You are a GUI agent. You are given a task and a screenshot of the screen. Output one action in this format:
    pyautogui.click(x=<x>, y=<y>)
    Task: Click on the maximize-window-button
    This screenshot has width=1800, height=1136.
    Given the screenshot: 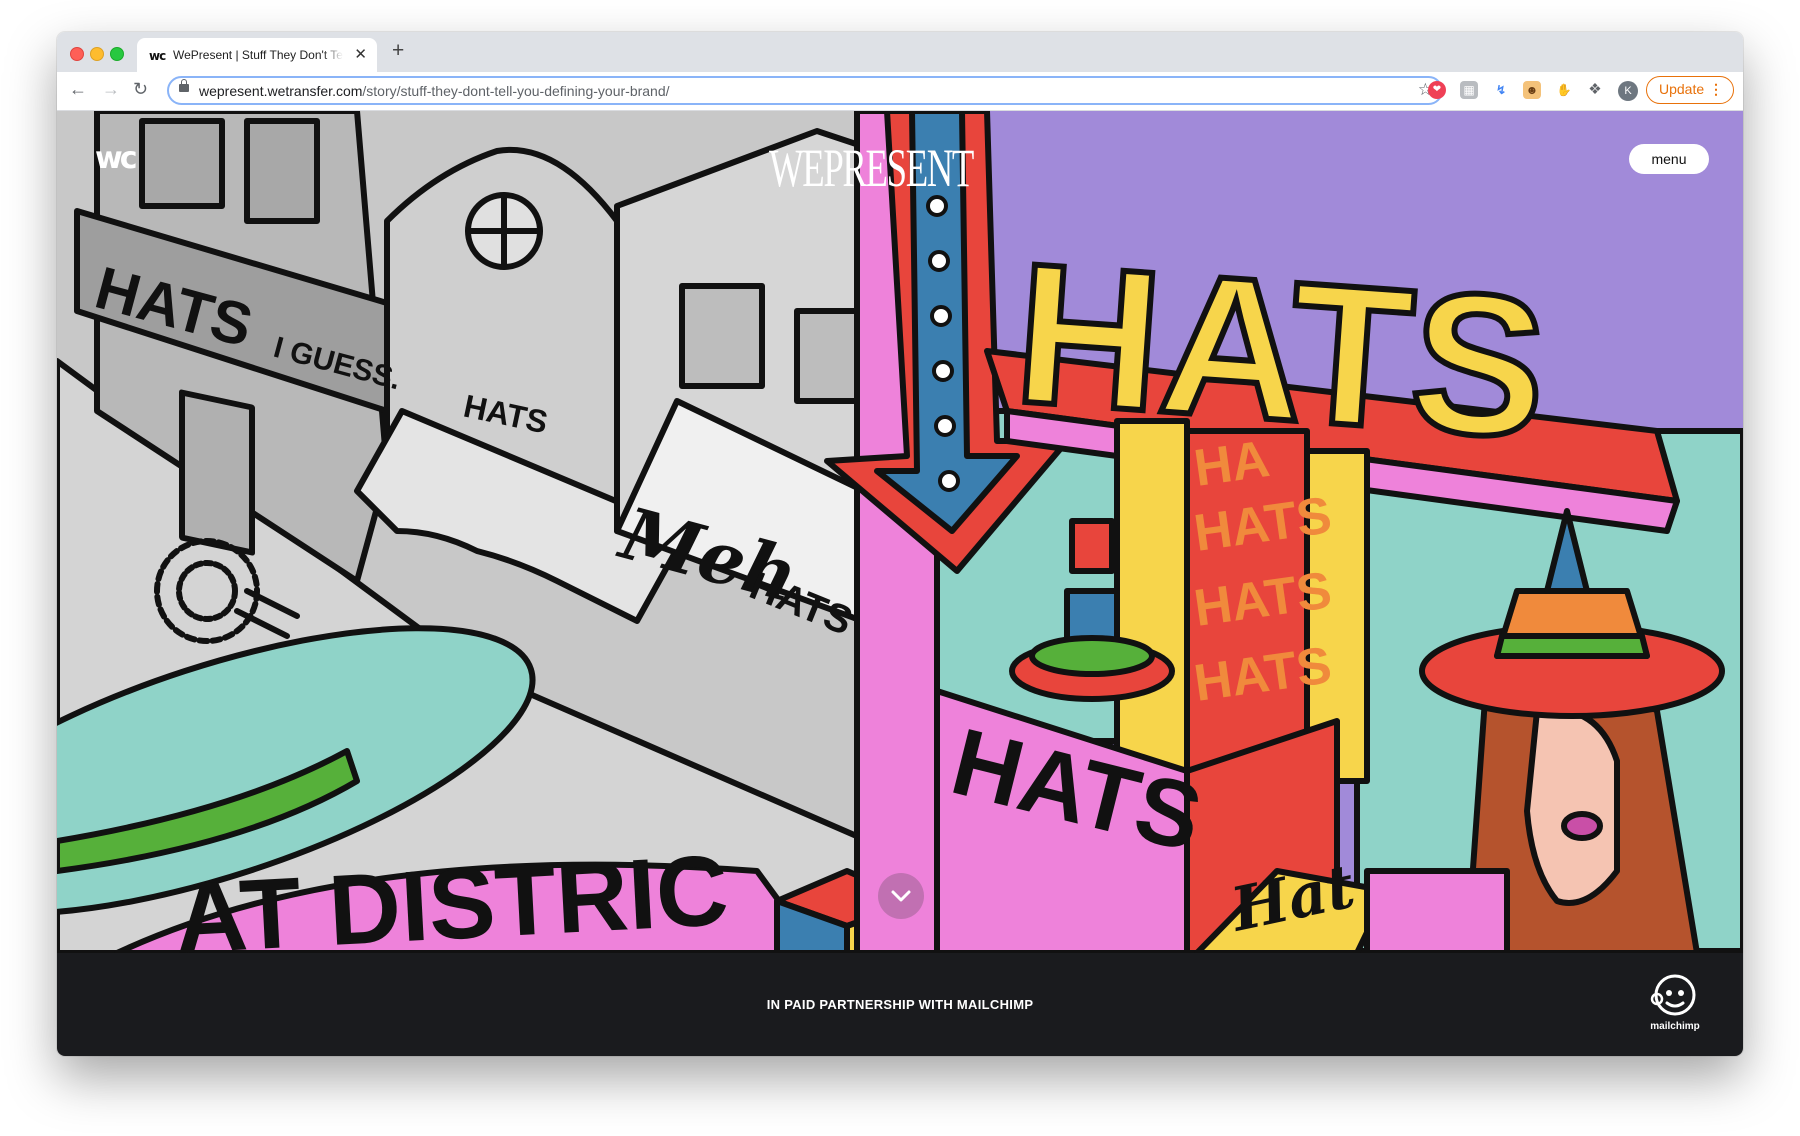 What is the action you would take?
    pyautogui.click(x=117, y=54)
    